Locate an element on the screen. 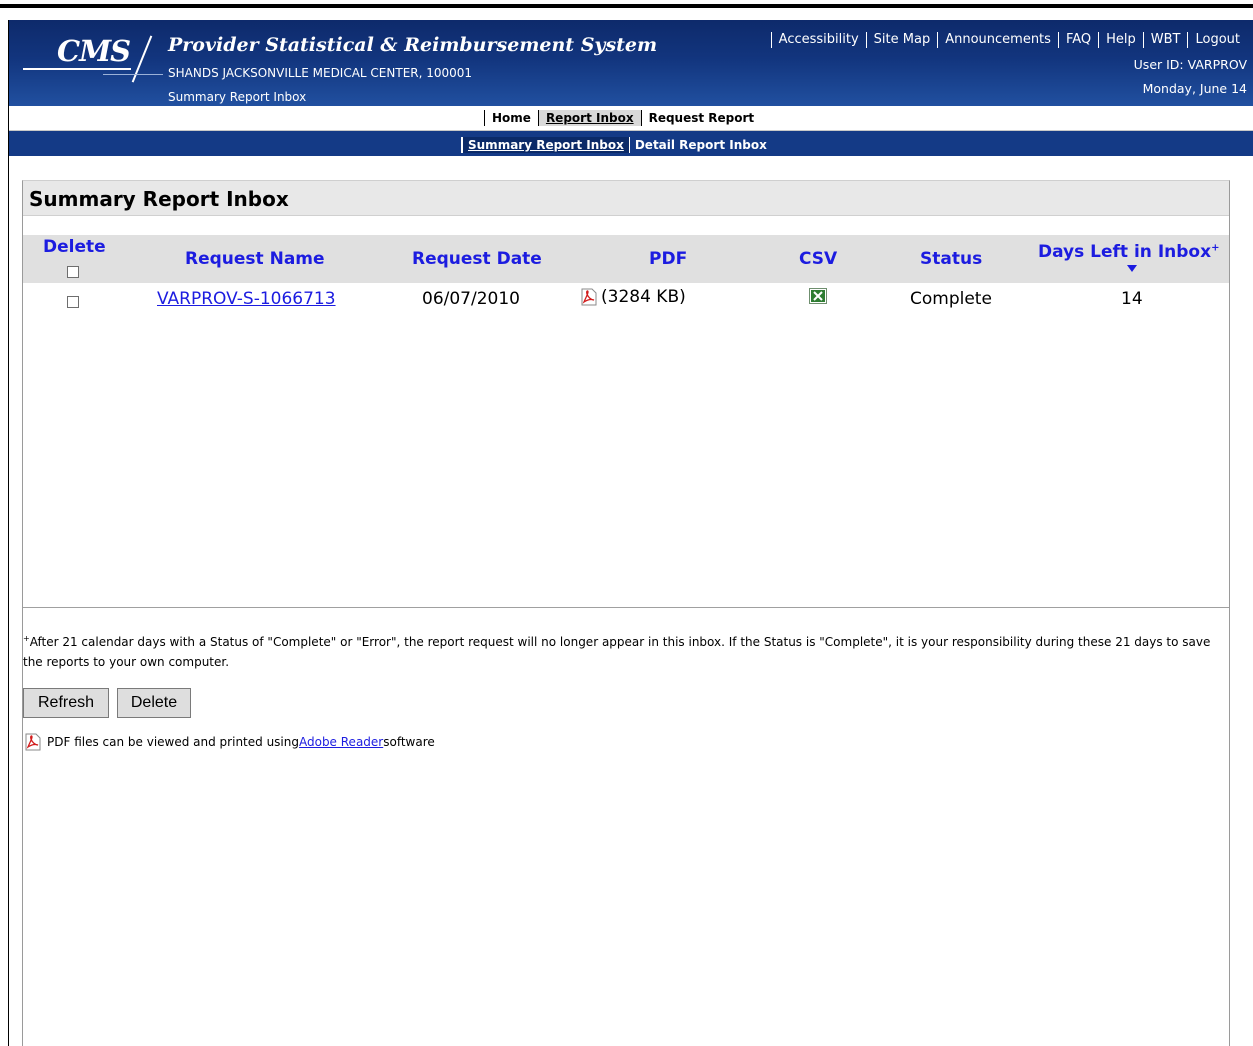 The image size is (1253, 1046). breadcrumb: Summary Report Inbox is located at coordinates (237, 97).